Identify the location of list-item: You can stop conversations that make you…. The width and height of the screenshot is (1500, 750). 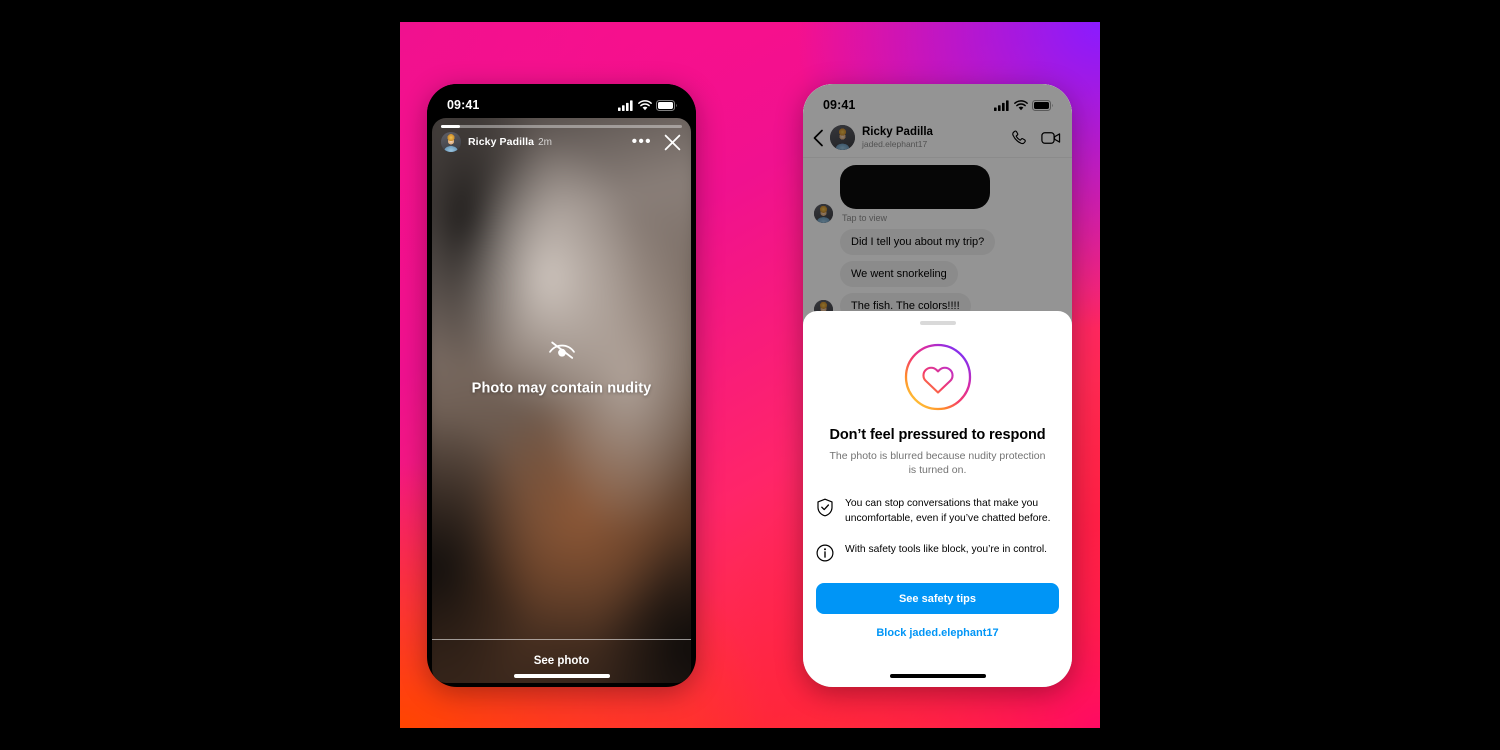
(937, 512).